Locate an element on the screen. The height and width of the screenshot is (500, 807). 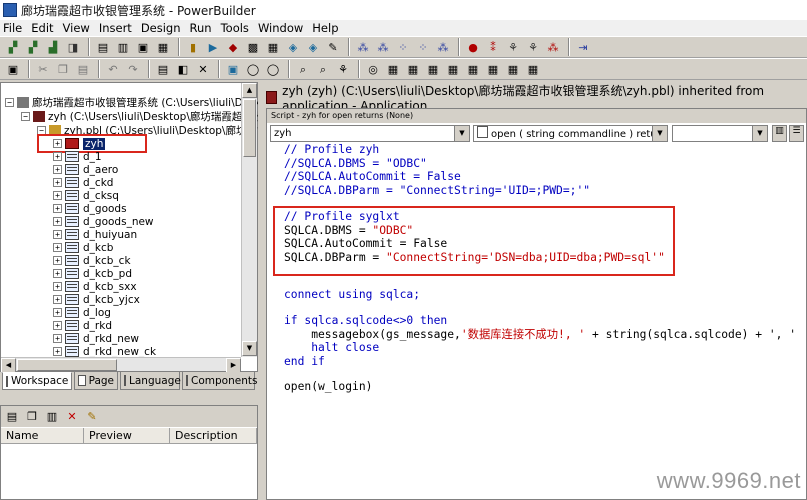
list-view-icon: ☰ is located at coordinates (796, 133).